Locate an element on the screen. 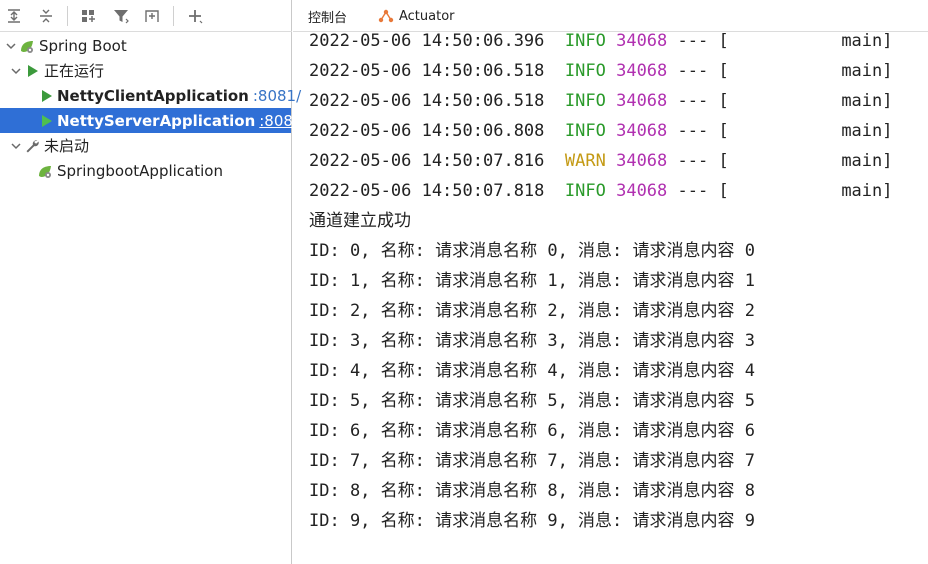 The width and height of the screenshot is (928, 564). log-timestamp: 2022-05-06 14:50:06.396 is located at coordinates (427, 42).